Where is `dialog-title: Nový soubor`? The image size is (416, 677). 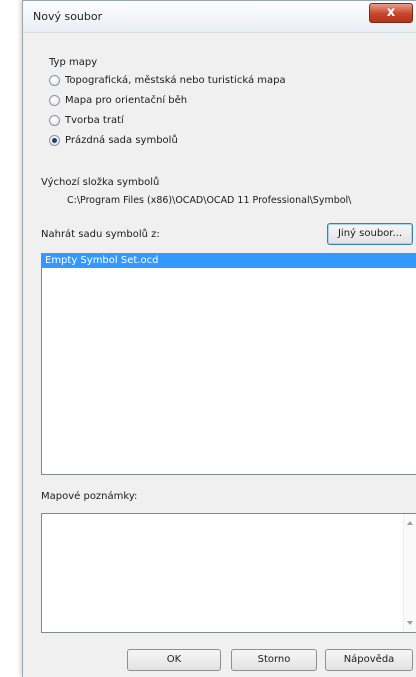
dialog-title: Nový soubor is located at coordinates (68, 16).